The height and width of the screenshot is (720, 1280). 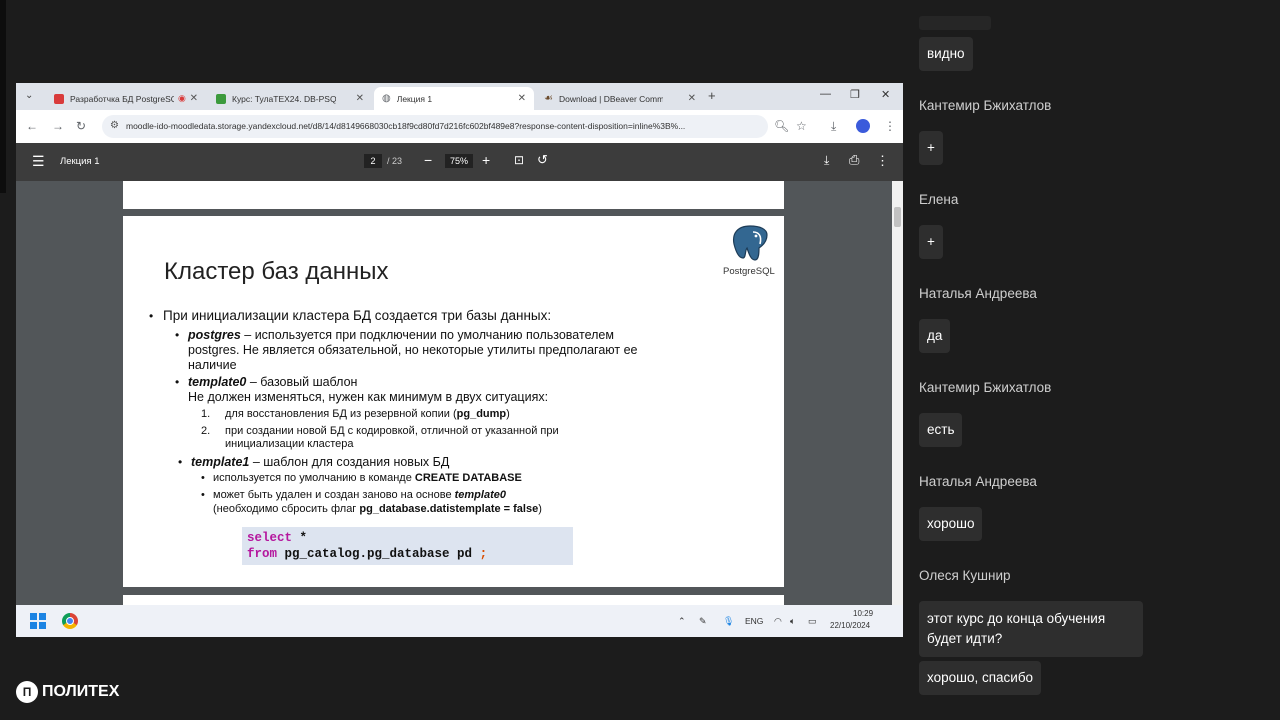 What do you see at coordinates (882, 161) in the screenshot?
I see `more-options-icon: ⋮` at bounding box center [882, 161].